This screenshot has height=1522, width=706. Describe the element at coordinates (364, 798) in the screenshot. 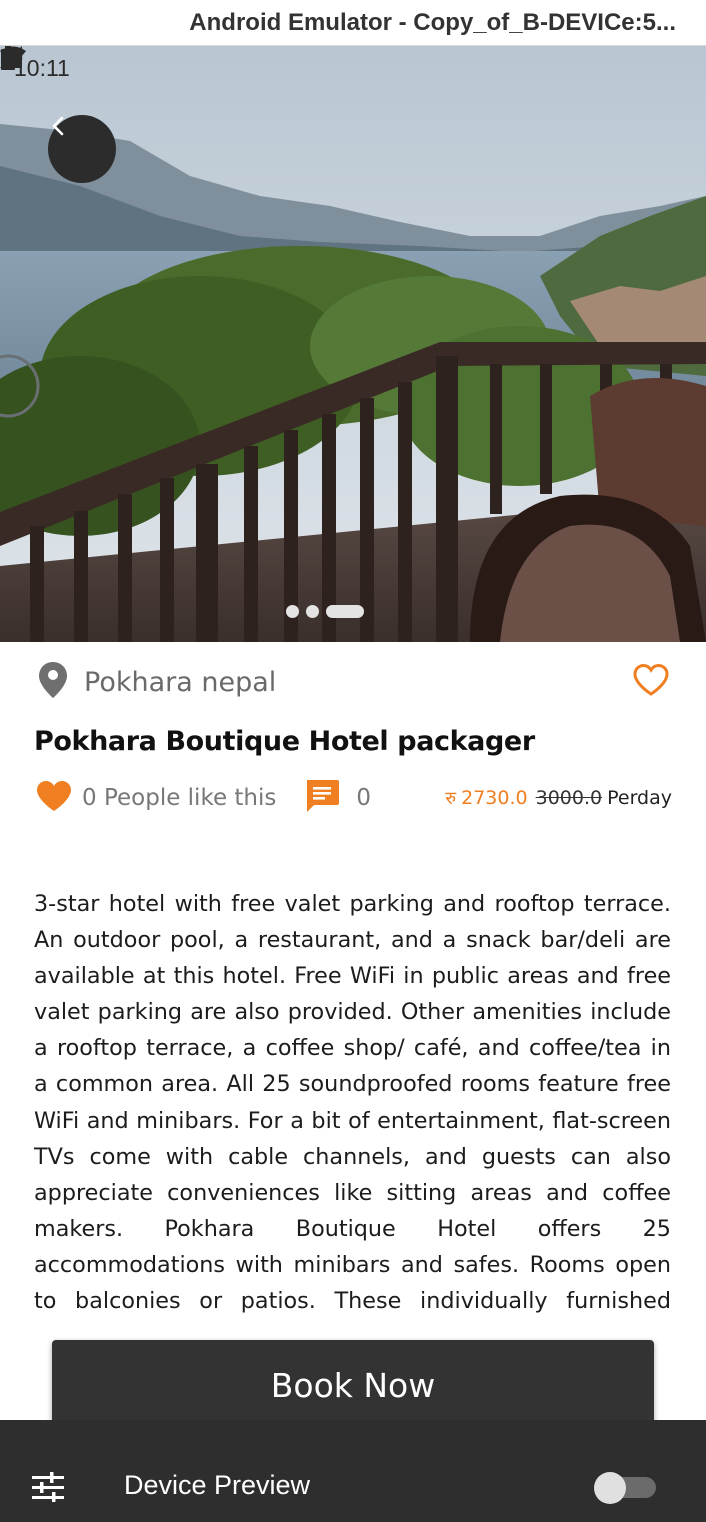

I see `comments-count: 0` at that location.